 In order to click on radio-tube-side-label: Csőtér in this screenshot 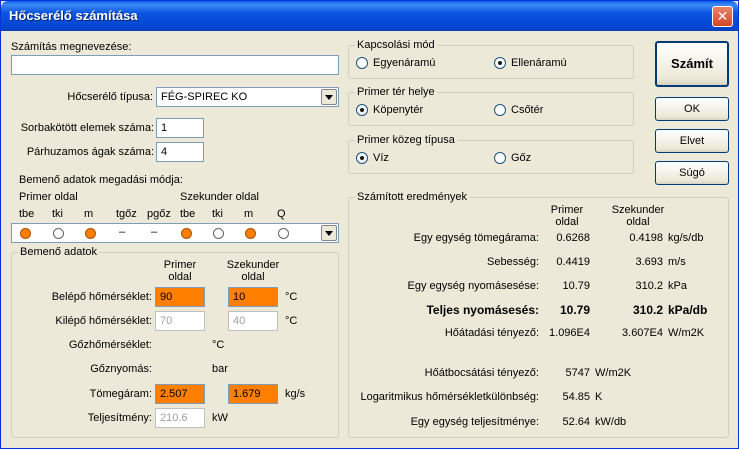, I will do `click(527, 110)`.